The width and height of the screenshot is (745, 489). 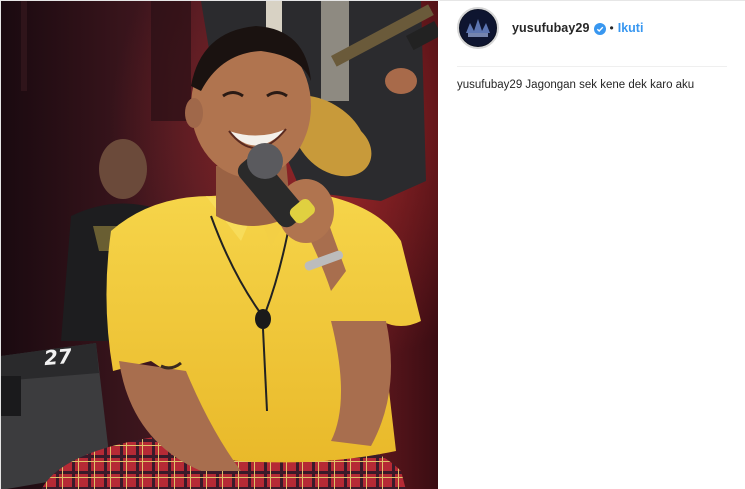 What do you see at coordinates (631, 28) in the screenshot?
I see `follow-button: Ikuti` at bounding box center [631, 28].